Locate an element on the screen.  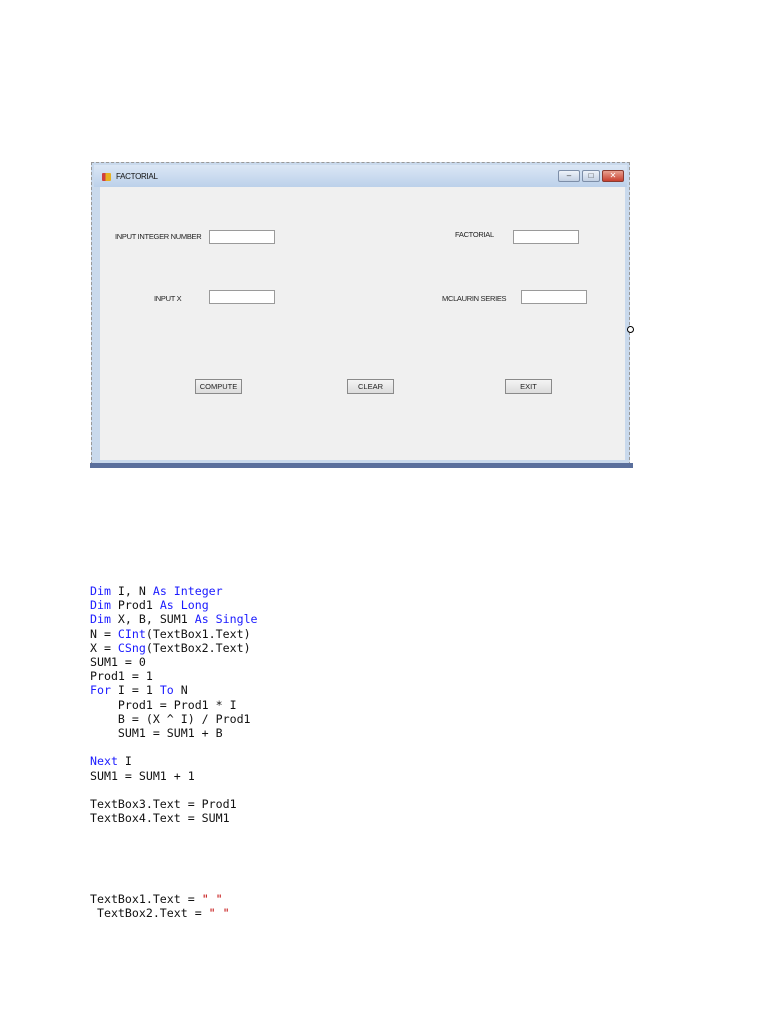
maximize-button: □ is located at coordinates (591, 176).